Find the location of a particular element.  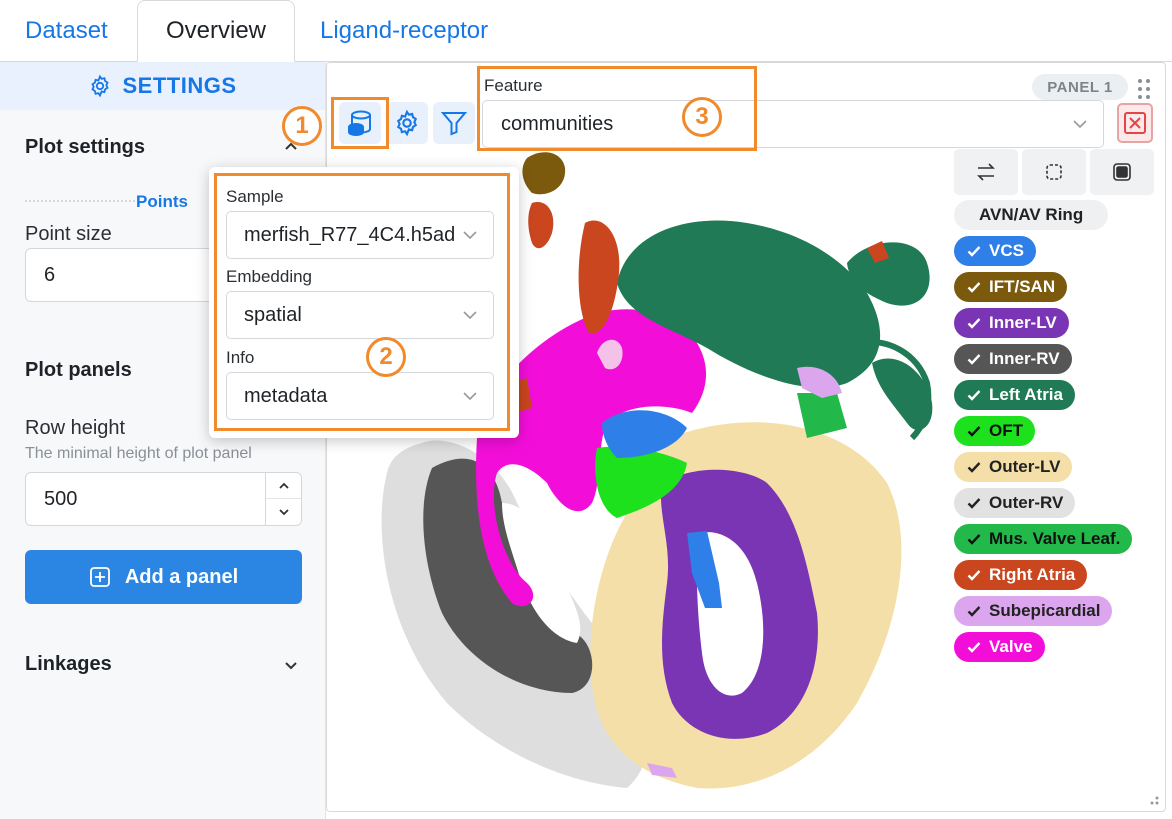

point-size-label: Point size is located at coordinates (68, 234).